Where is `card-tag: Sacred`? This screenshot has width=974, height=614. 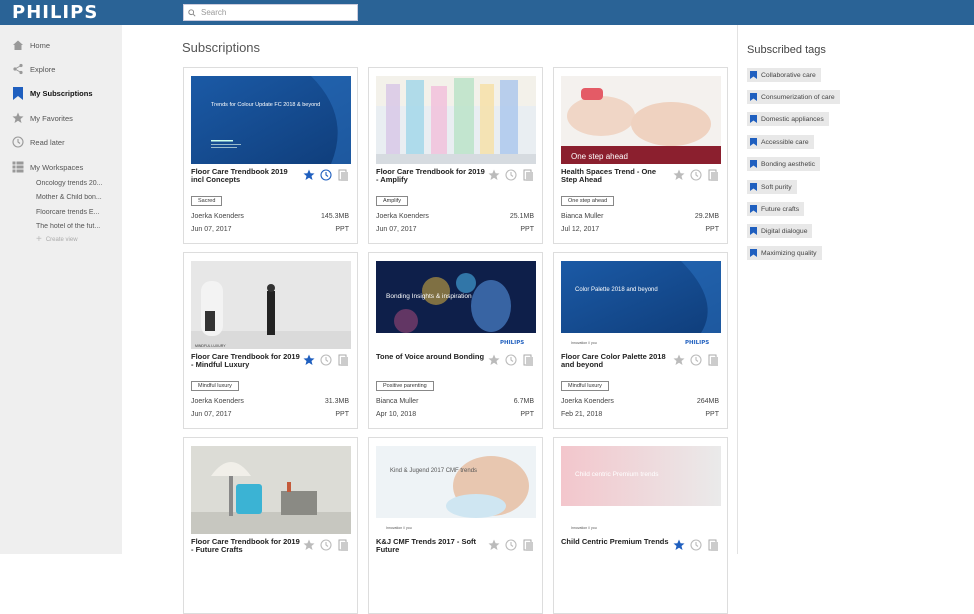 card-tag: Sacred is located at coordinates (207, 201).